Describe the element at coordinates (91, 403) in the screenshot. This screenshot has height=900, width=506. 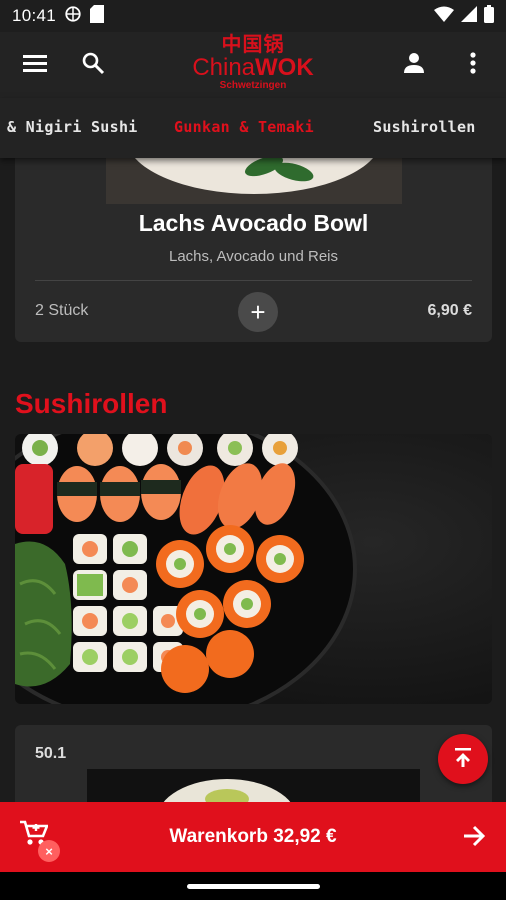
I see `section-heading: Sushirollen` at that location.